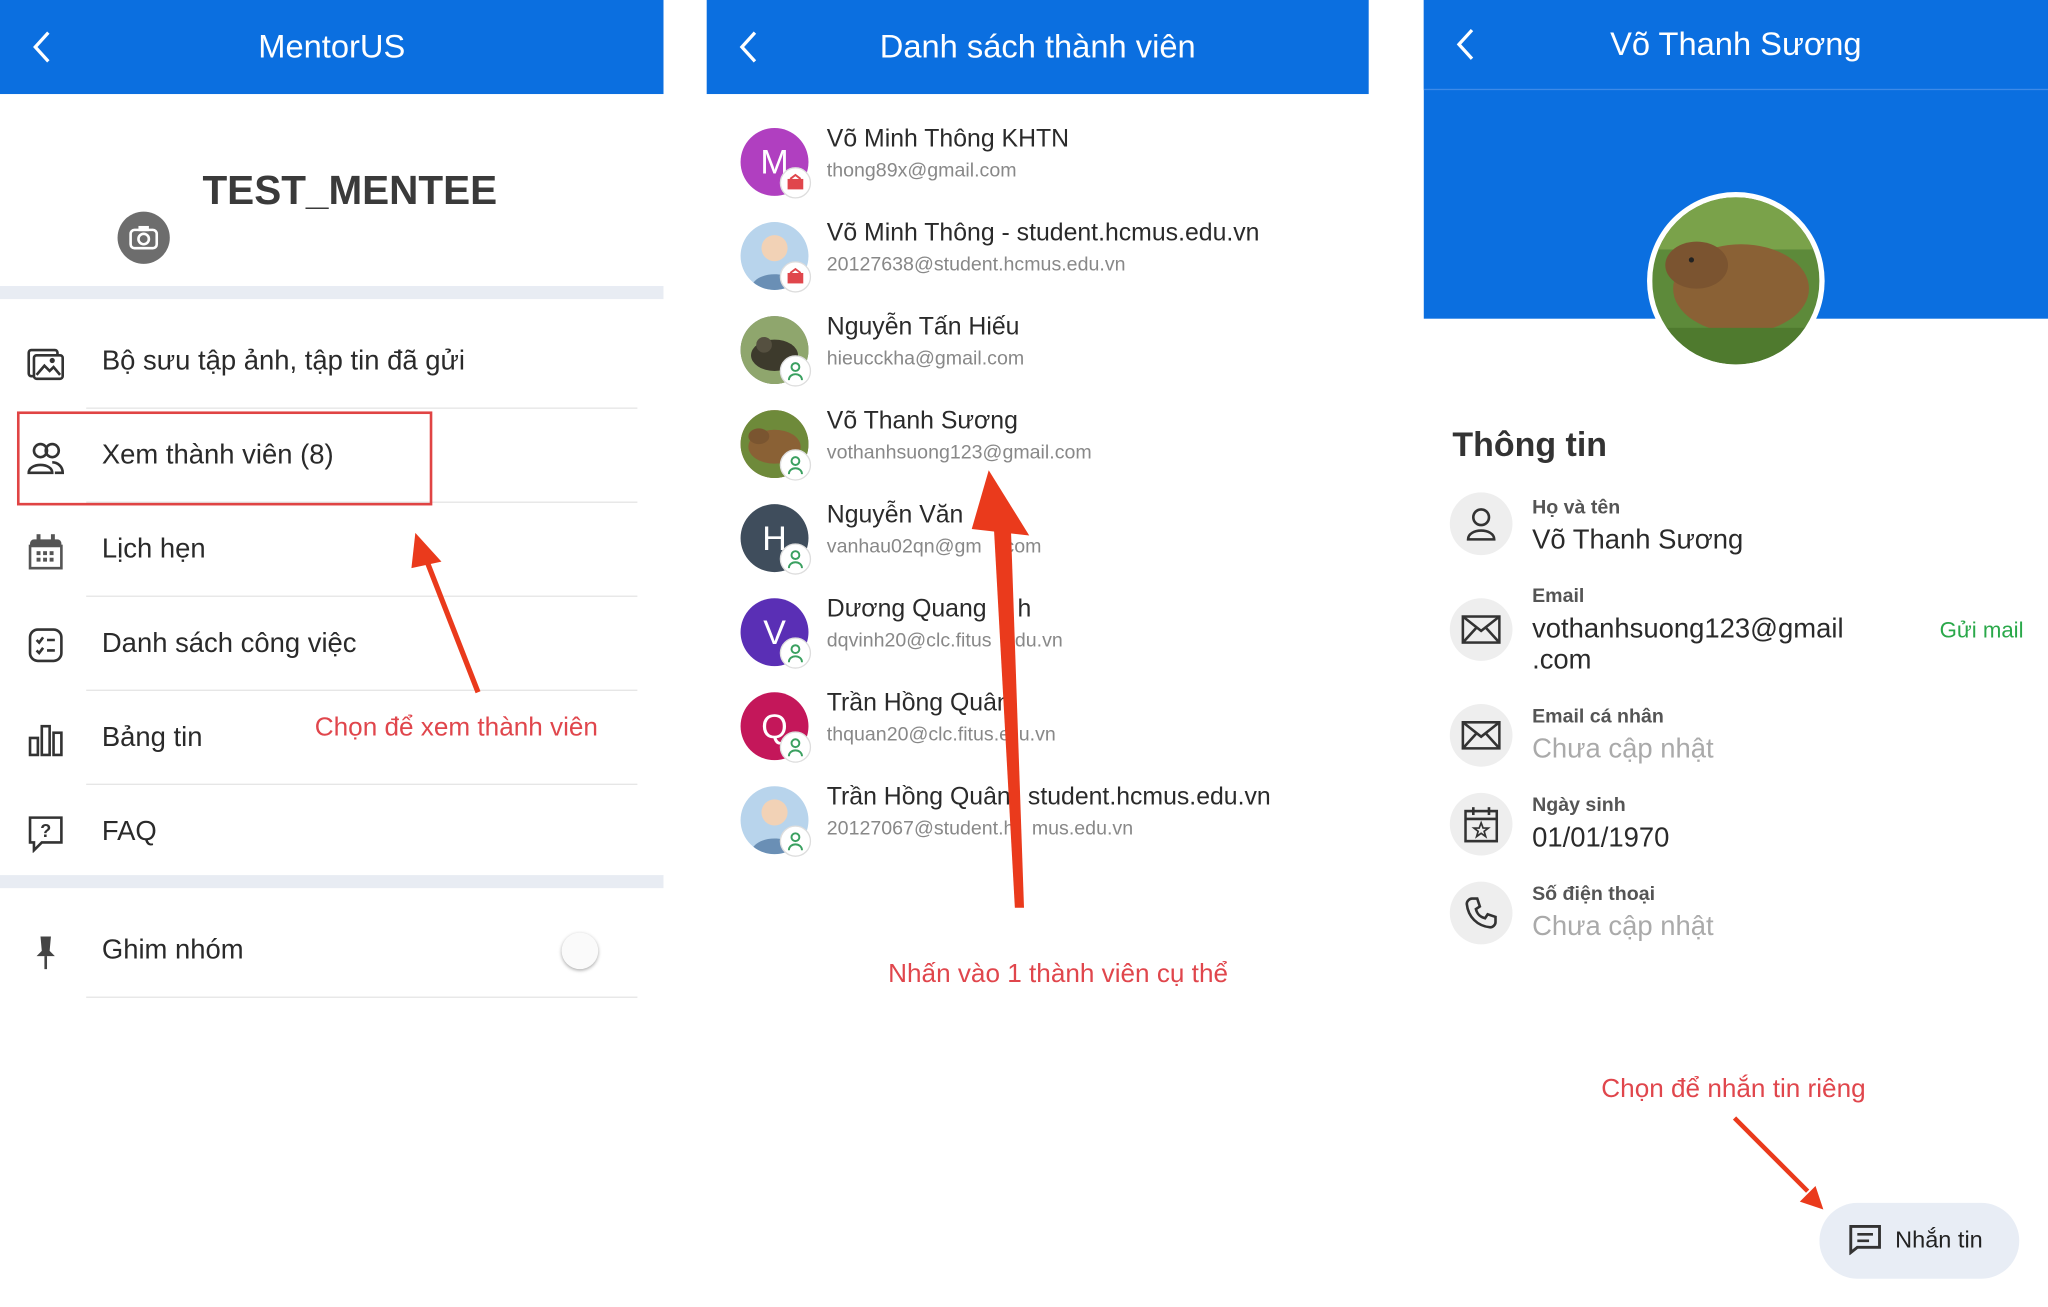 The width and height of the screenshot is (2048, 1307). What do you see at coordinates (1982, 631) in the screenshot?
I see `send-mail-link: Gửi mail` at bounding box center [1982, 631].